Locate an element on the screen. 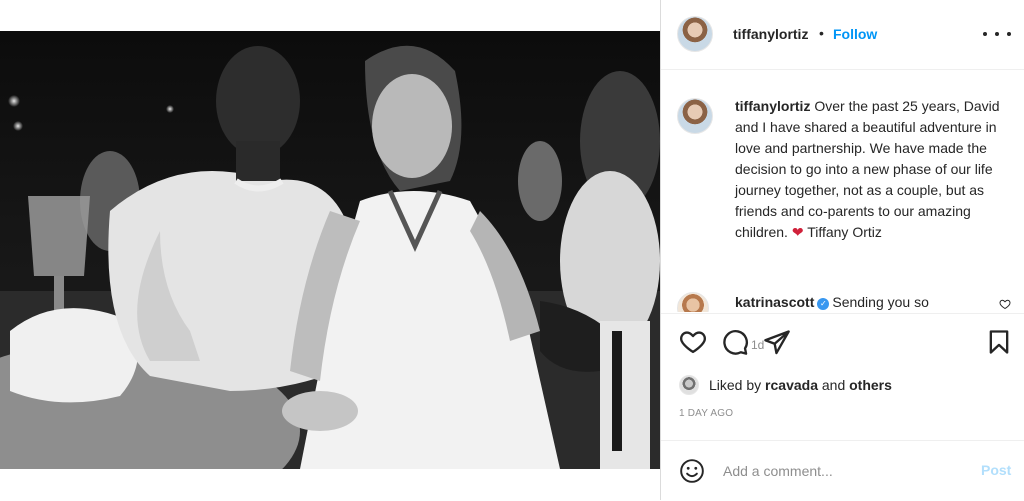  red-heart-emoji-icon: ❤ is located at coordinates (797, 232).